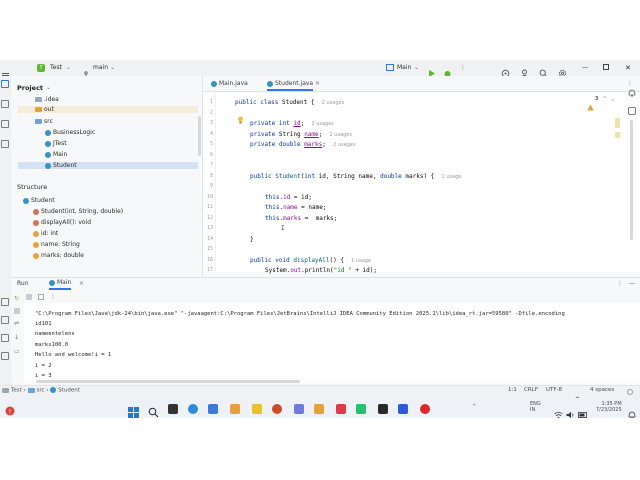 This screenshot has width=640, height=480. Describe the element at coordinates (5, 356) in the screenshot. I see `git-tool-icon` at that location.